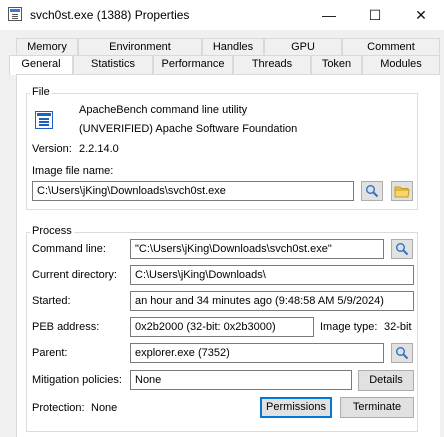 The width and height of the screenshot is (444, 437). I want to click on tab-statistics: Statistics, so click(113, 64).